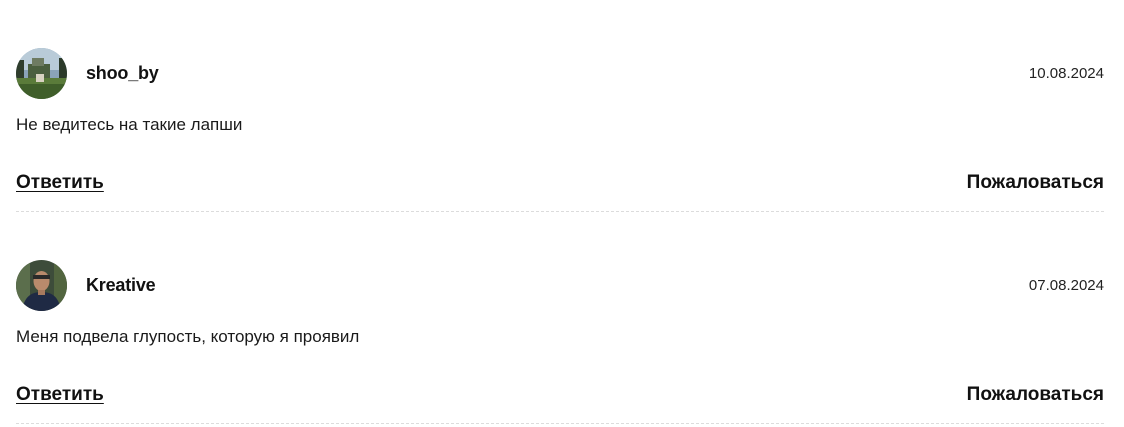  I want to click on comment-header: shoo_by 10.08.2024, so click(560, 74).